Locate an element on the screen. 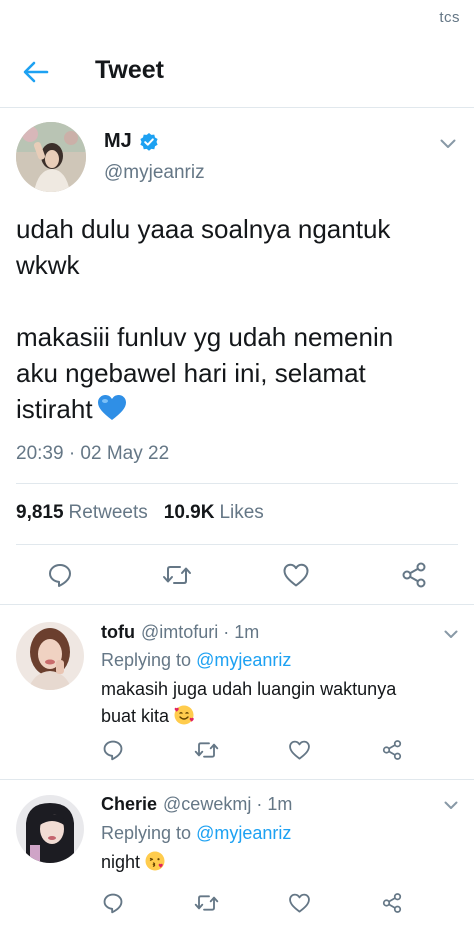 The image size is (474, 936). display-name: MJ is located at coordinates (118, 141).